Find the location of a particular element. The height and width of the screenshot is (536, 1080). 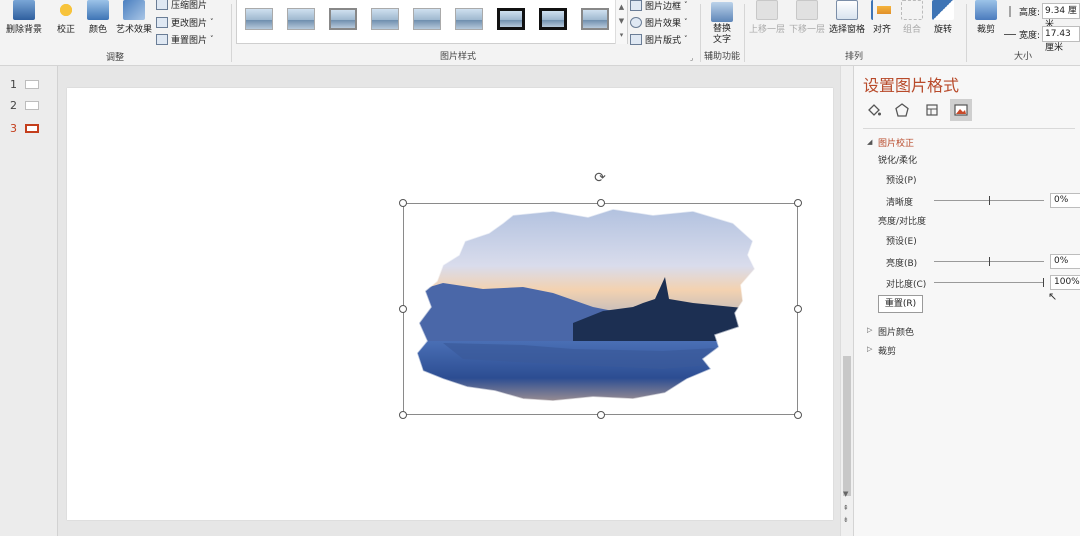

sharpness-slider is located at coordinates (989, 200).